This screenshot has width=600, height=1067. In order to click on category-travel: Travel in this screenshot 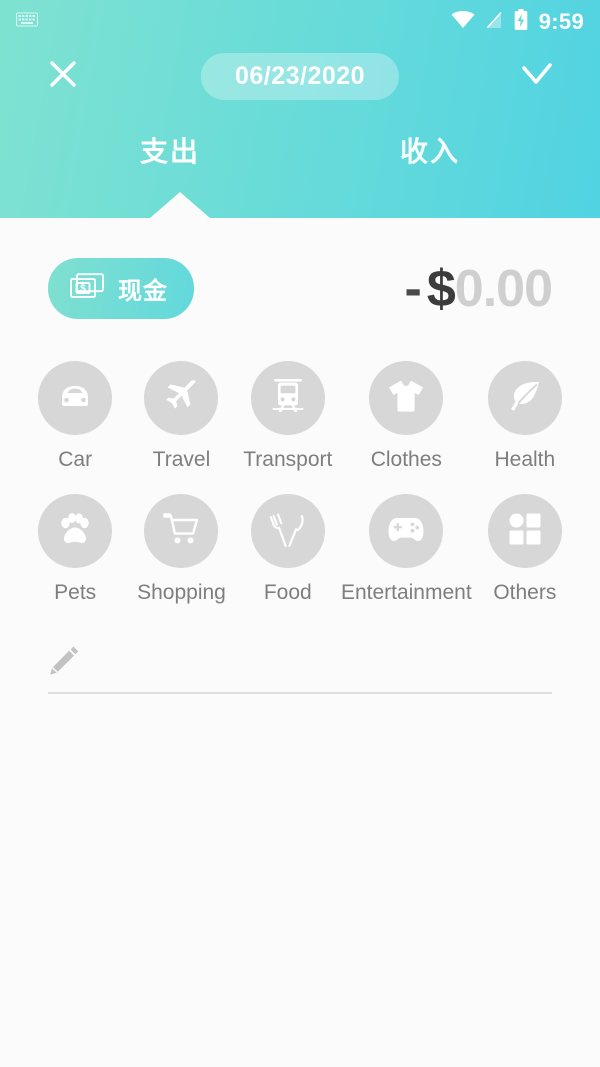, I will do `click(181, 416)`.